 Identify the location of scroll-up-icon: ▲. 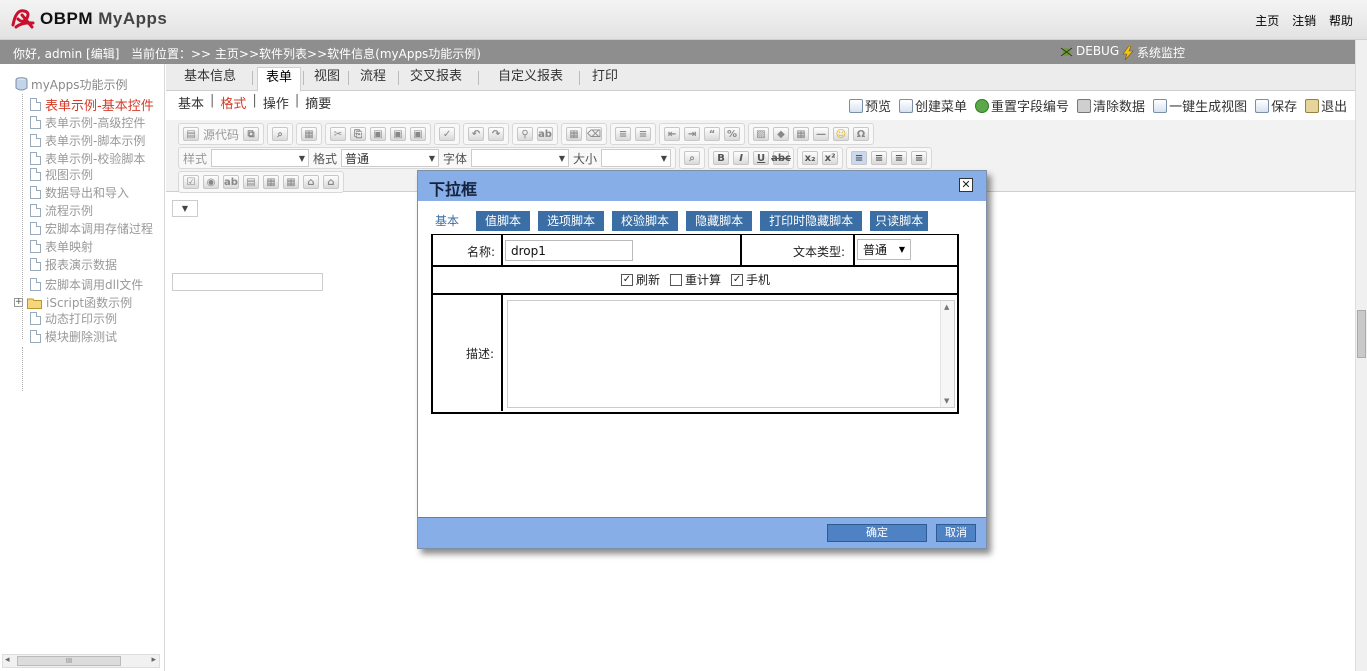
(946, 307).